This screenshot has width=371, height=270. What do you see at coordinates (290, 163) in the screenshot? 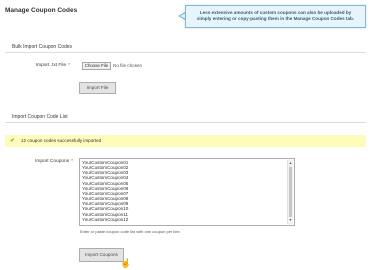
I see `arrow-up-icon: ▲` at bounding box center [290, 163].